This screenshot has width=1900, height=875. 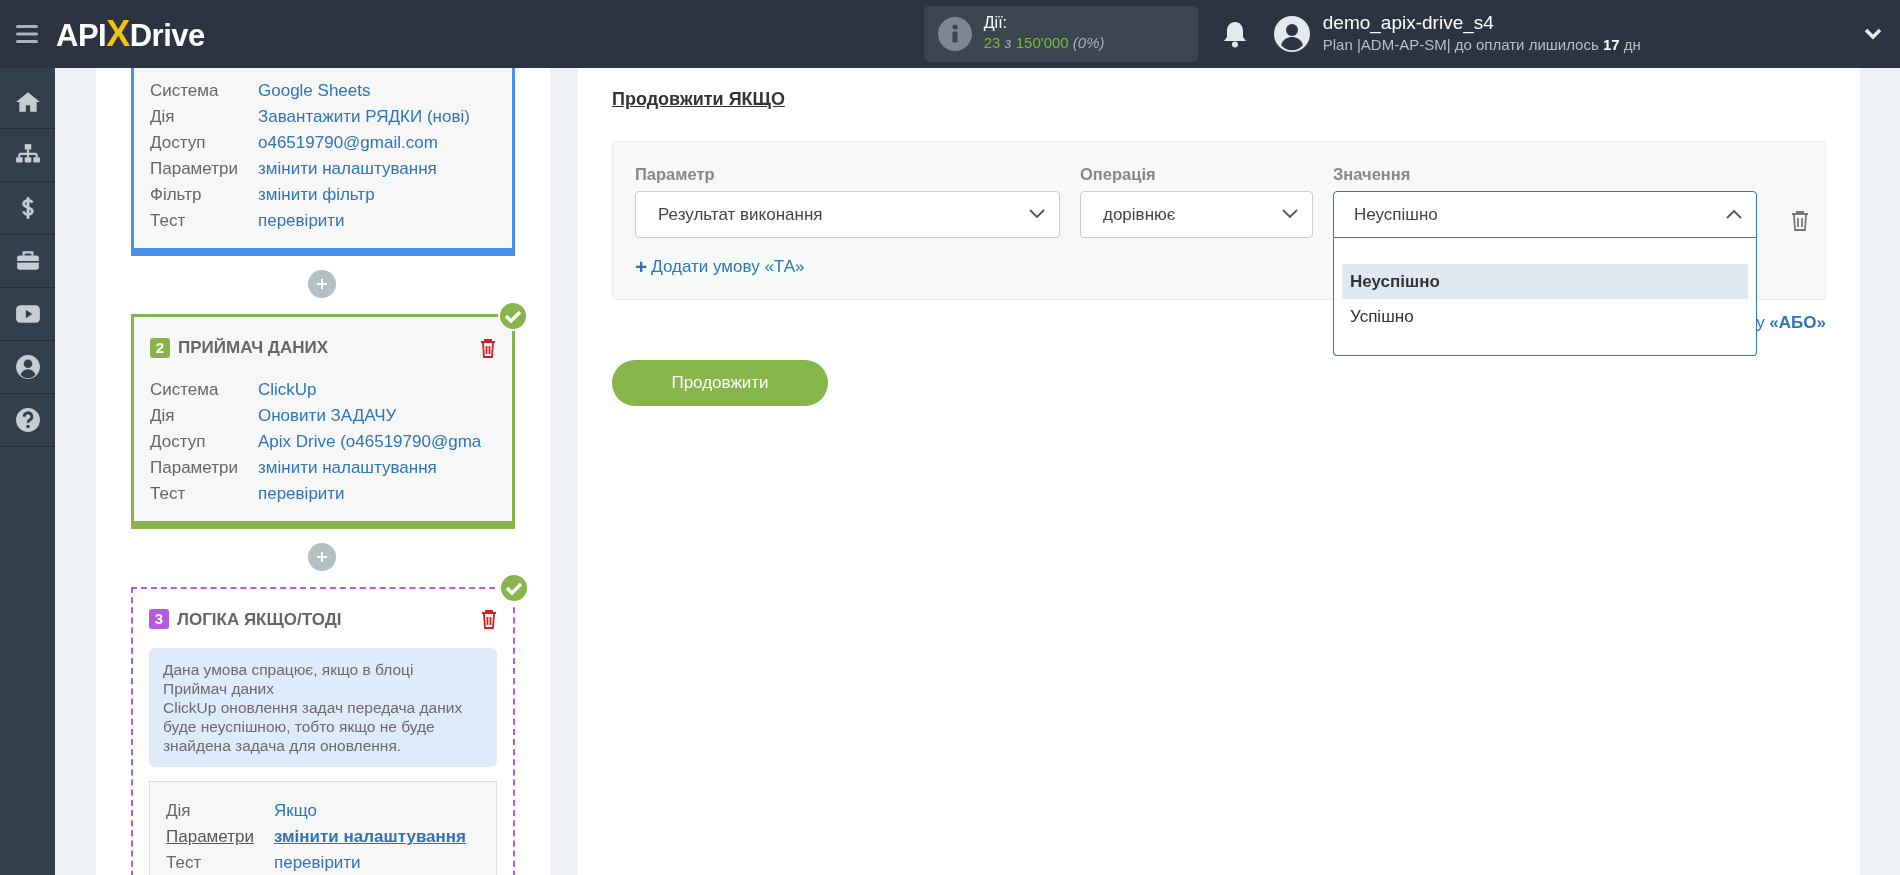 What do you see at coordinates (1734, 214) in the screenshot?
I see `chevron-up-icon` at bounding box center [1734, 214].